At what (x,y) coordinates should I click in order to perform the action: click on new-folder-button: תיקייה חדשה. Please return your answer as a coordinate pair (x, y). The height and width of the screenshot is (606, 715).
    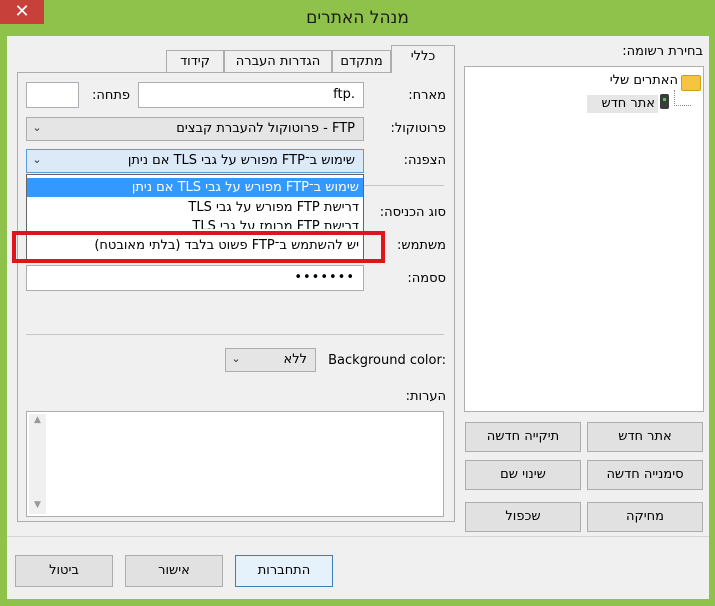
    Looking at the image, I should click on (523, 437).